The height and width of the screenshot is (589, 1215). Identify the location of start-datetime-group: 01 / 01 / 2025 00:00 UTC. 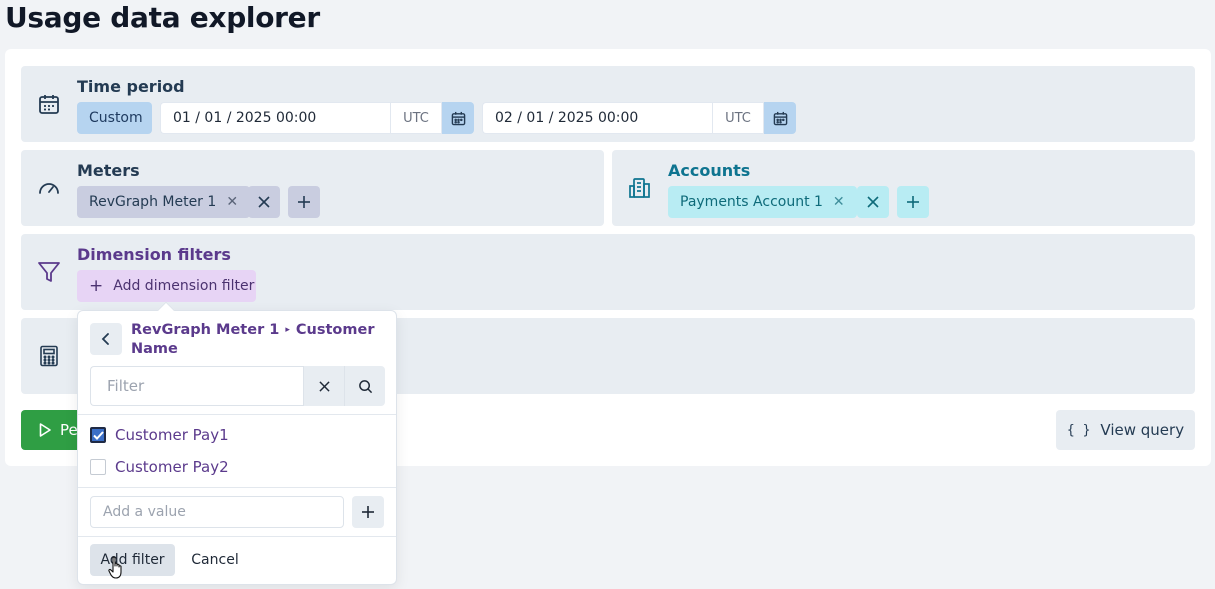
(317, 118).